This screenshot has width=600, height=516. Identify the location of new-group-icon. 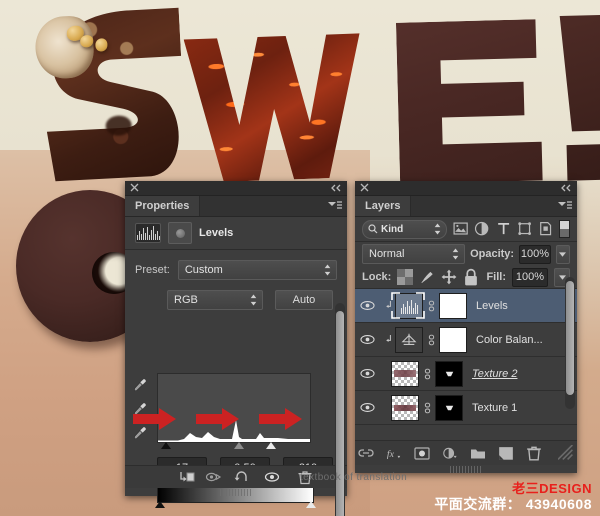
(478, 453).